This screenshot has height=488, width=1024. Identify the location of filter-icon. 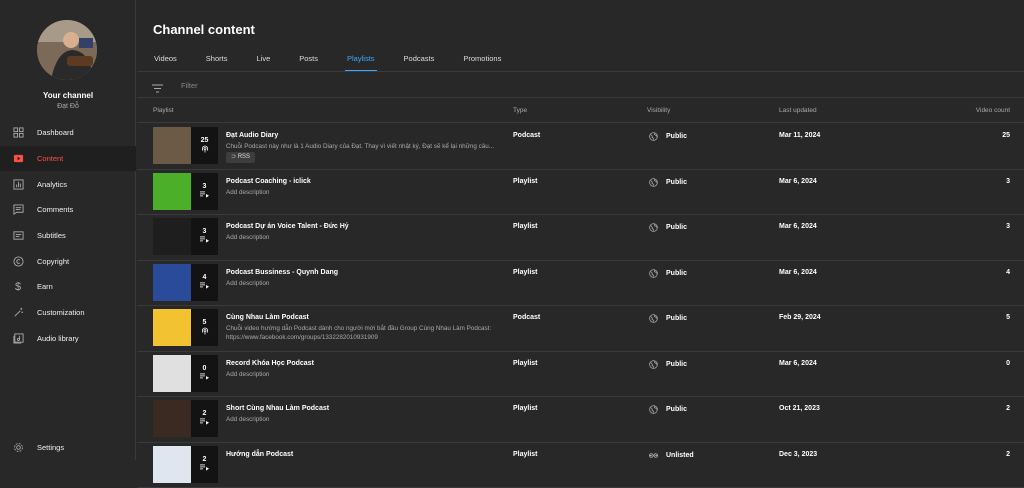
(157, 84).